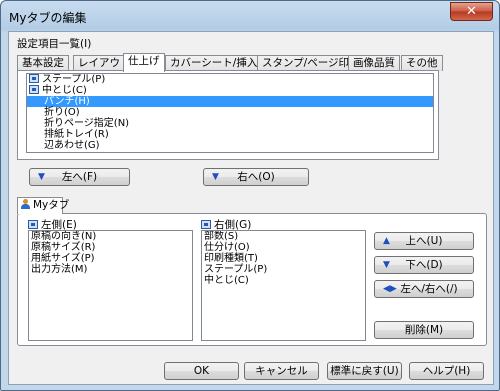 The height and width of the screenshot is (391, 500). I want to click on list-item: 印刷種類(T), so click(284, 258).